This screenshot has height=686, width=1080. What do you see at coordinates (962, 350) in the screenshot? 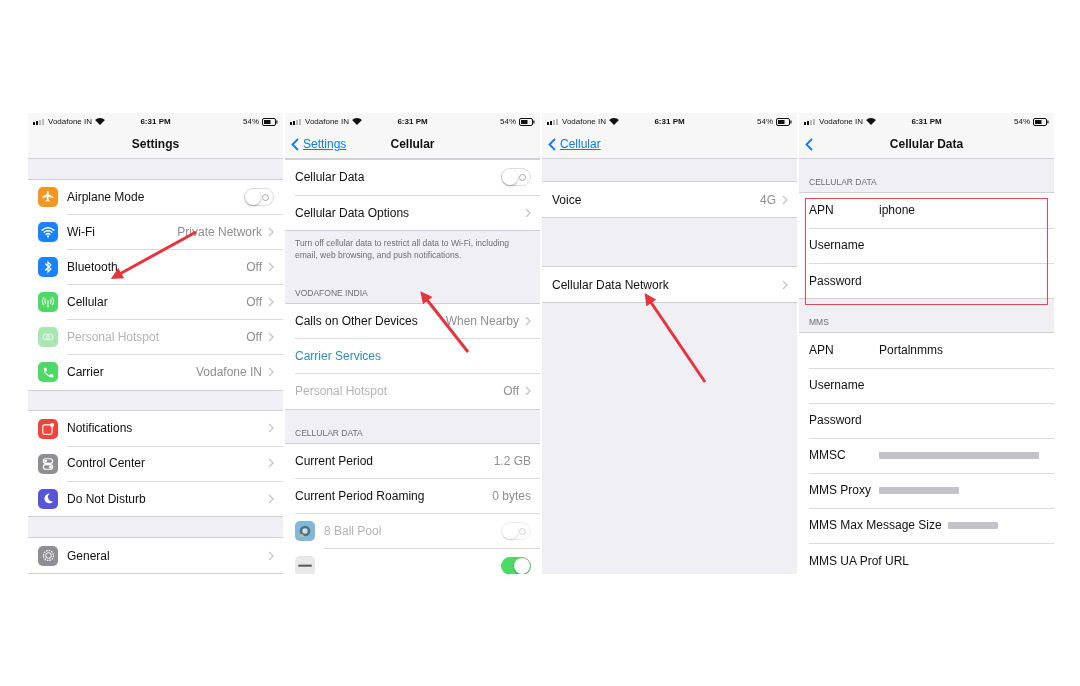
I see `field-value: Portalnmms` at bounding box center [962, 350].